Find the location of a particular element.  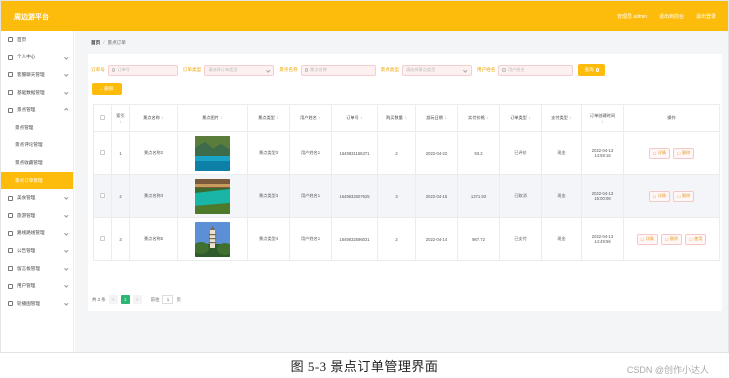

col-otype: 订单类型 ⇕ is located at coordinates (520, 118).